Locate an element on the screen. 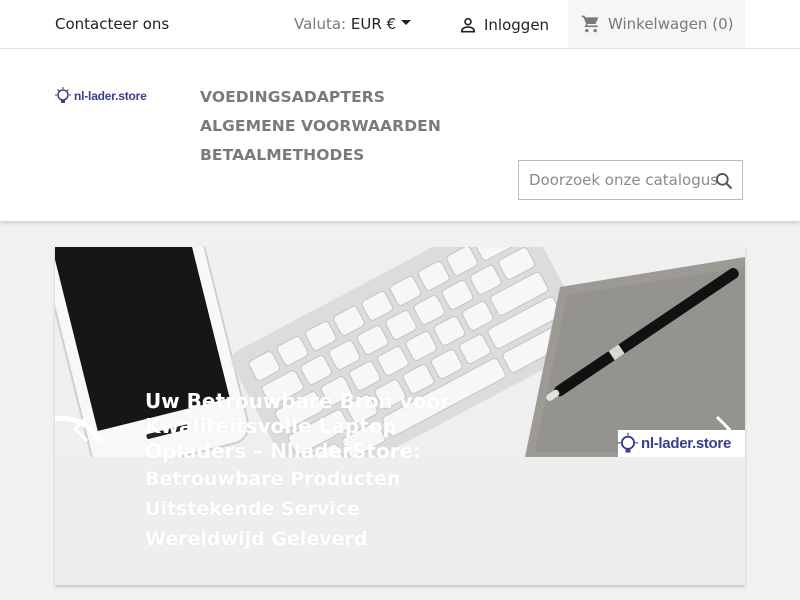 The image size is (800, 600). cart-icon is located at coordinates (590, 24).